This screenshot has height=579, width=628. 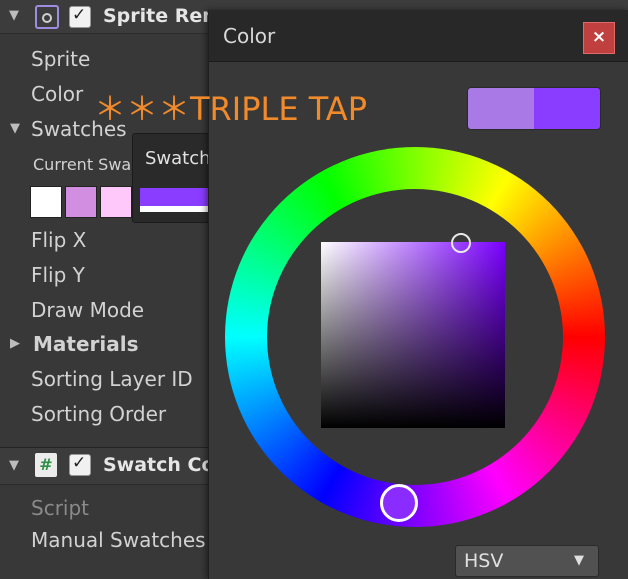 I want to click on previous-color-swatch, so click(x=501, y=108).